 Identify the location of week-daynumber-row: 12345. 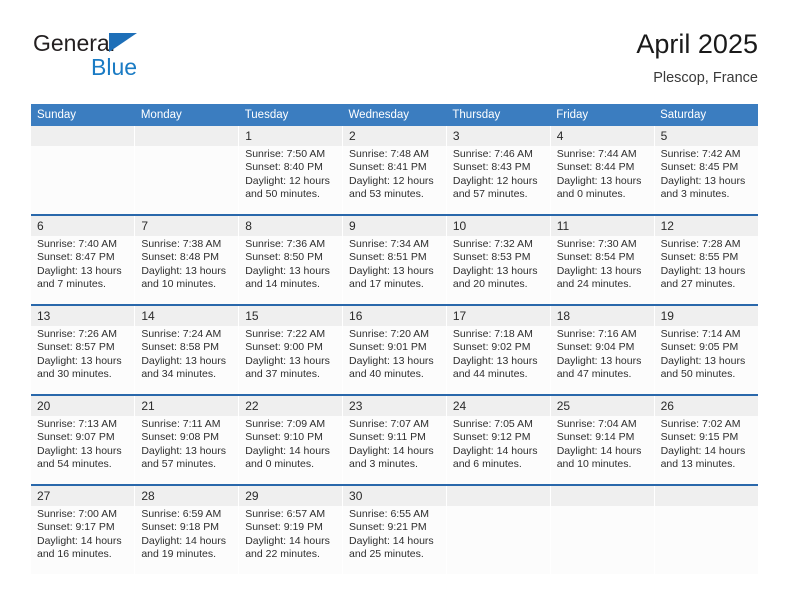
(394, 136).